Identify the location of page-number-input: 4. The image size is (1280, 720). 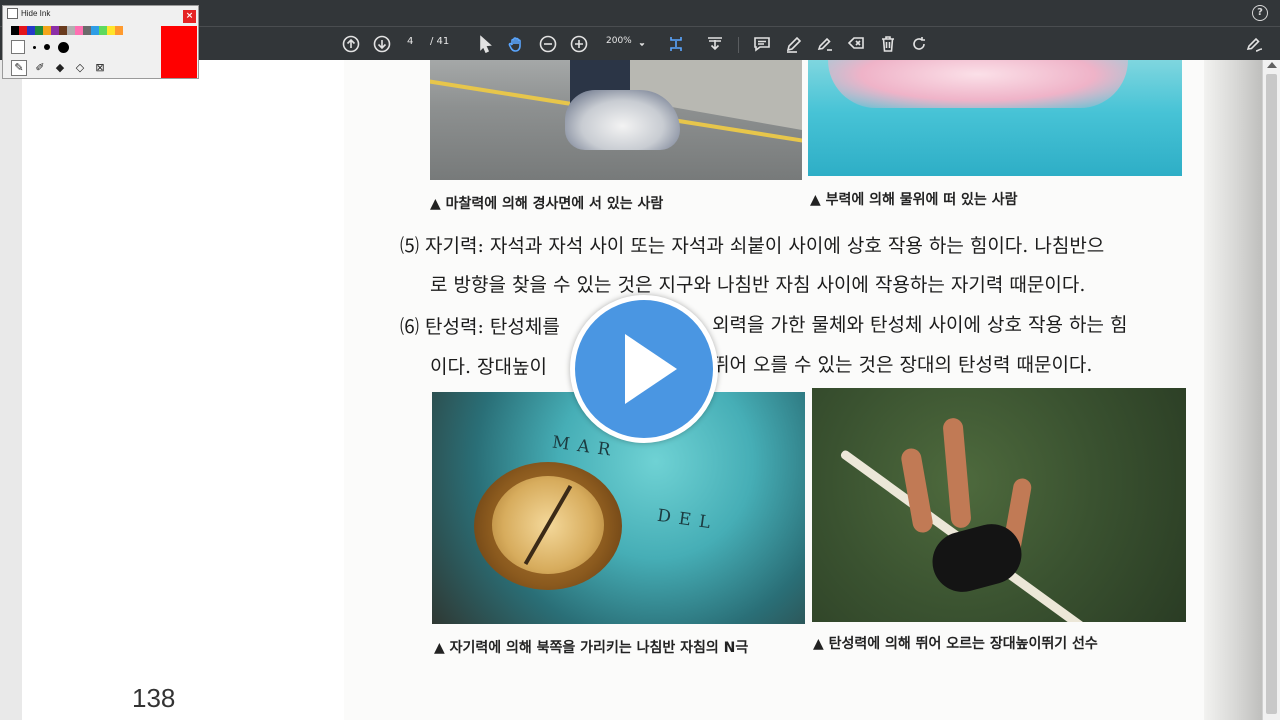
(410, 41).